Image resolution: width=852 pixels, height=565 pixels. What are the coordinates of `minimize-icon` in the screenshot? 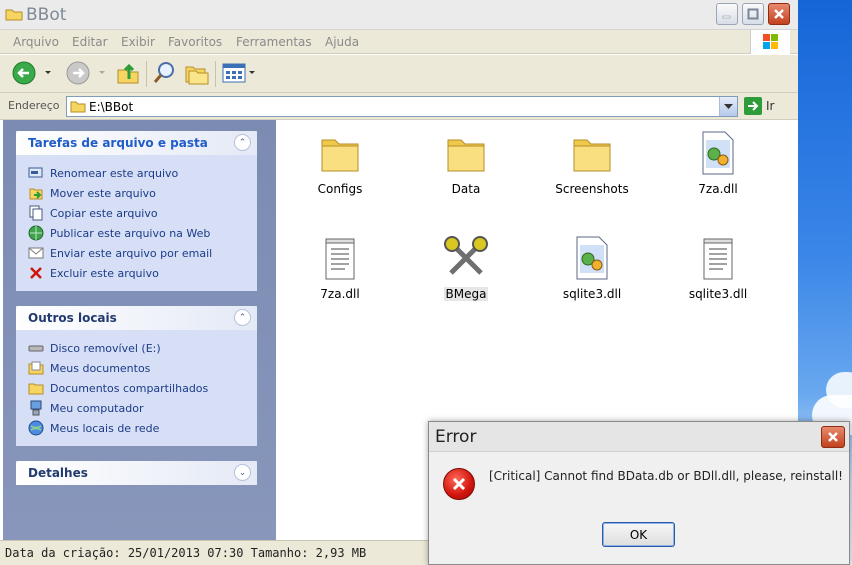 It's located at (726, 17).